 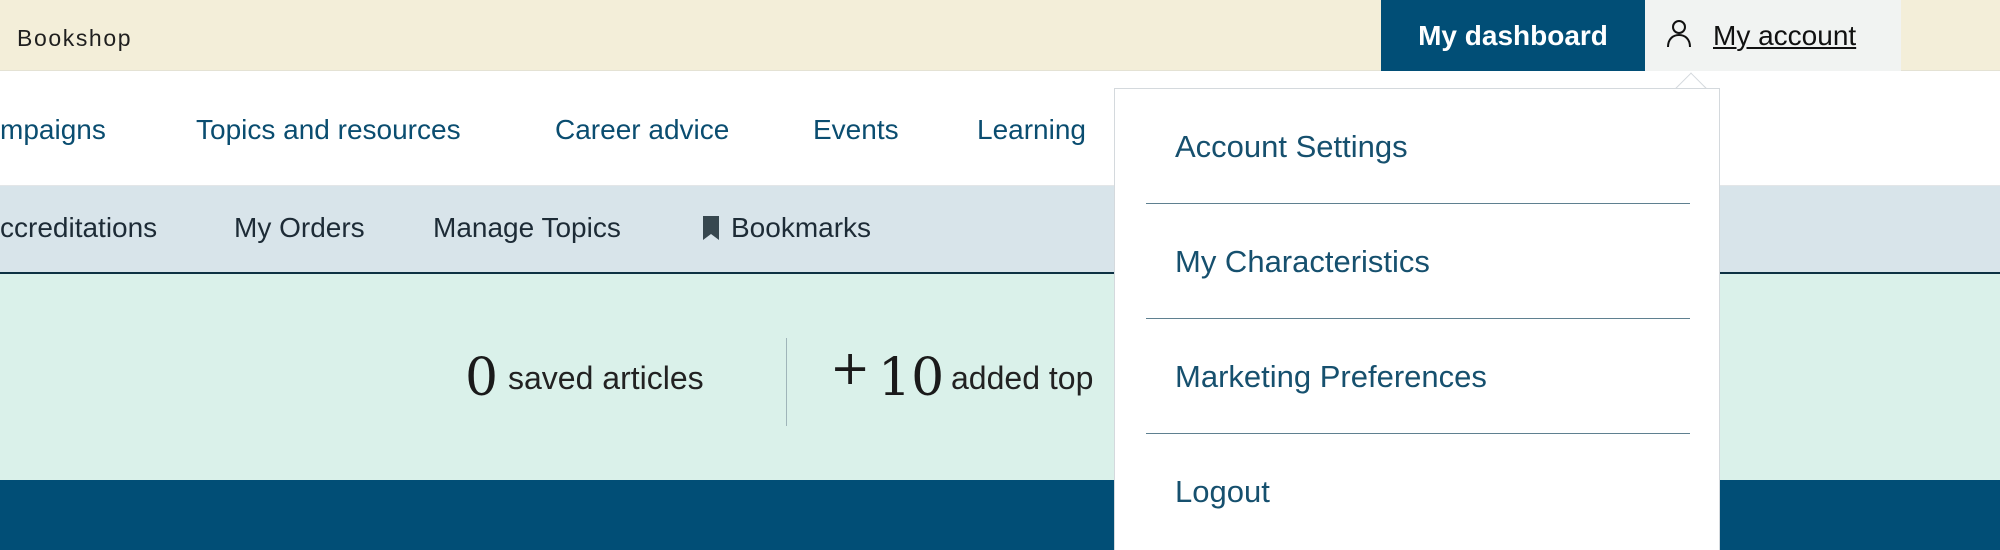 I want to click on subnav-item-manage-topics: Manage Topics, so click(x=527, y=228).